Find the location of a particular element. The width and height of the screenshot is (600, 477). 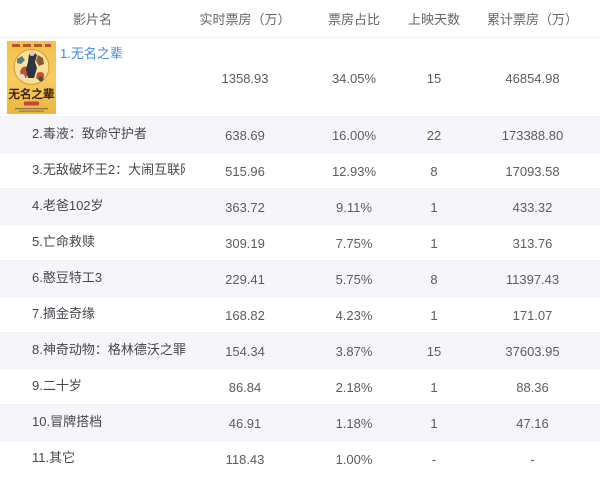

movie-name-cell: 5.亡命救赎 is located at coordinates (92, 242).